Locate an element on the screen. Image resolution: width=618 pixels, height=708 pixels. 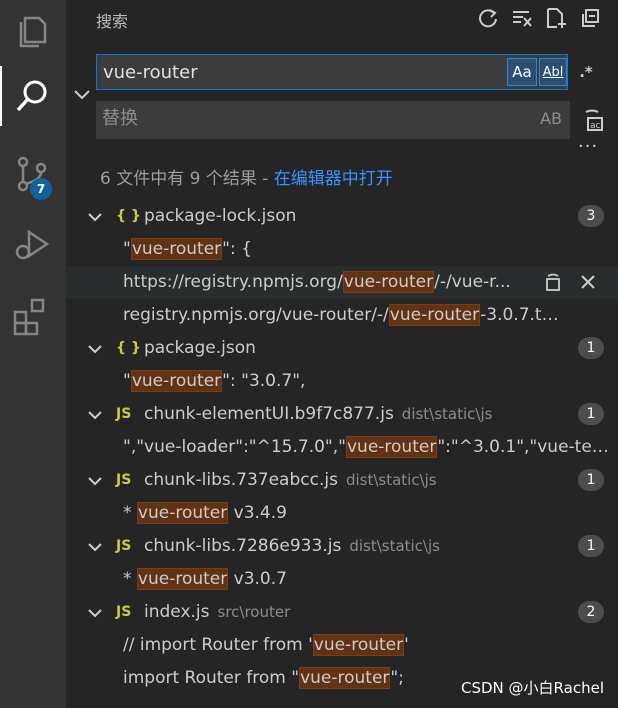
match-row: "vue-router": "3.0.7", is located at coordinates (342, 381).